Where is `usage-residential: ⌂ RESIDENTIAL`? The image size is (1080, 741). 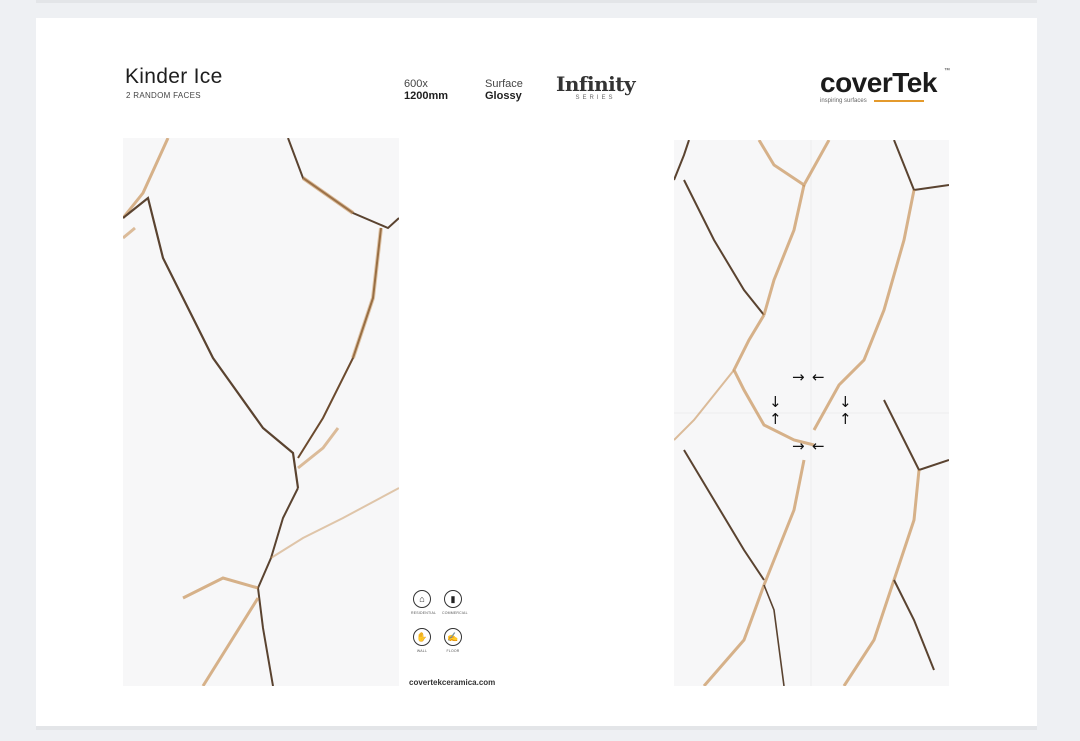 usage-residential: ⌂ RESIDENTIAL is located at coordinates (424, 602).